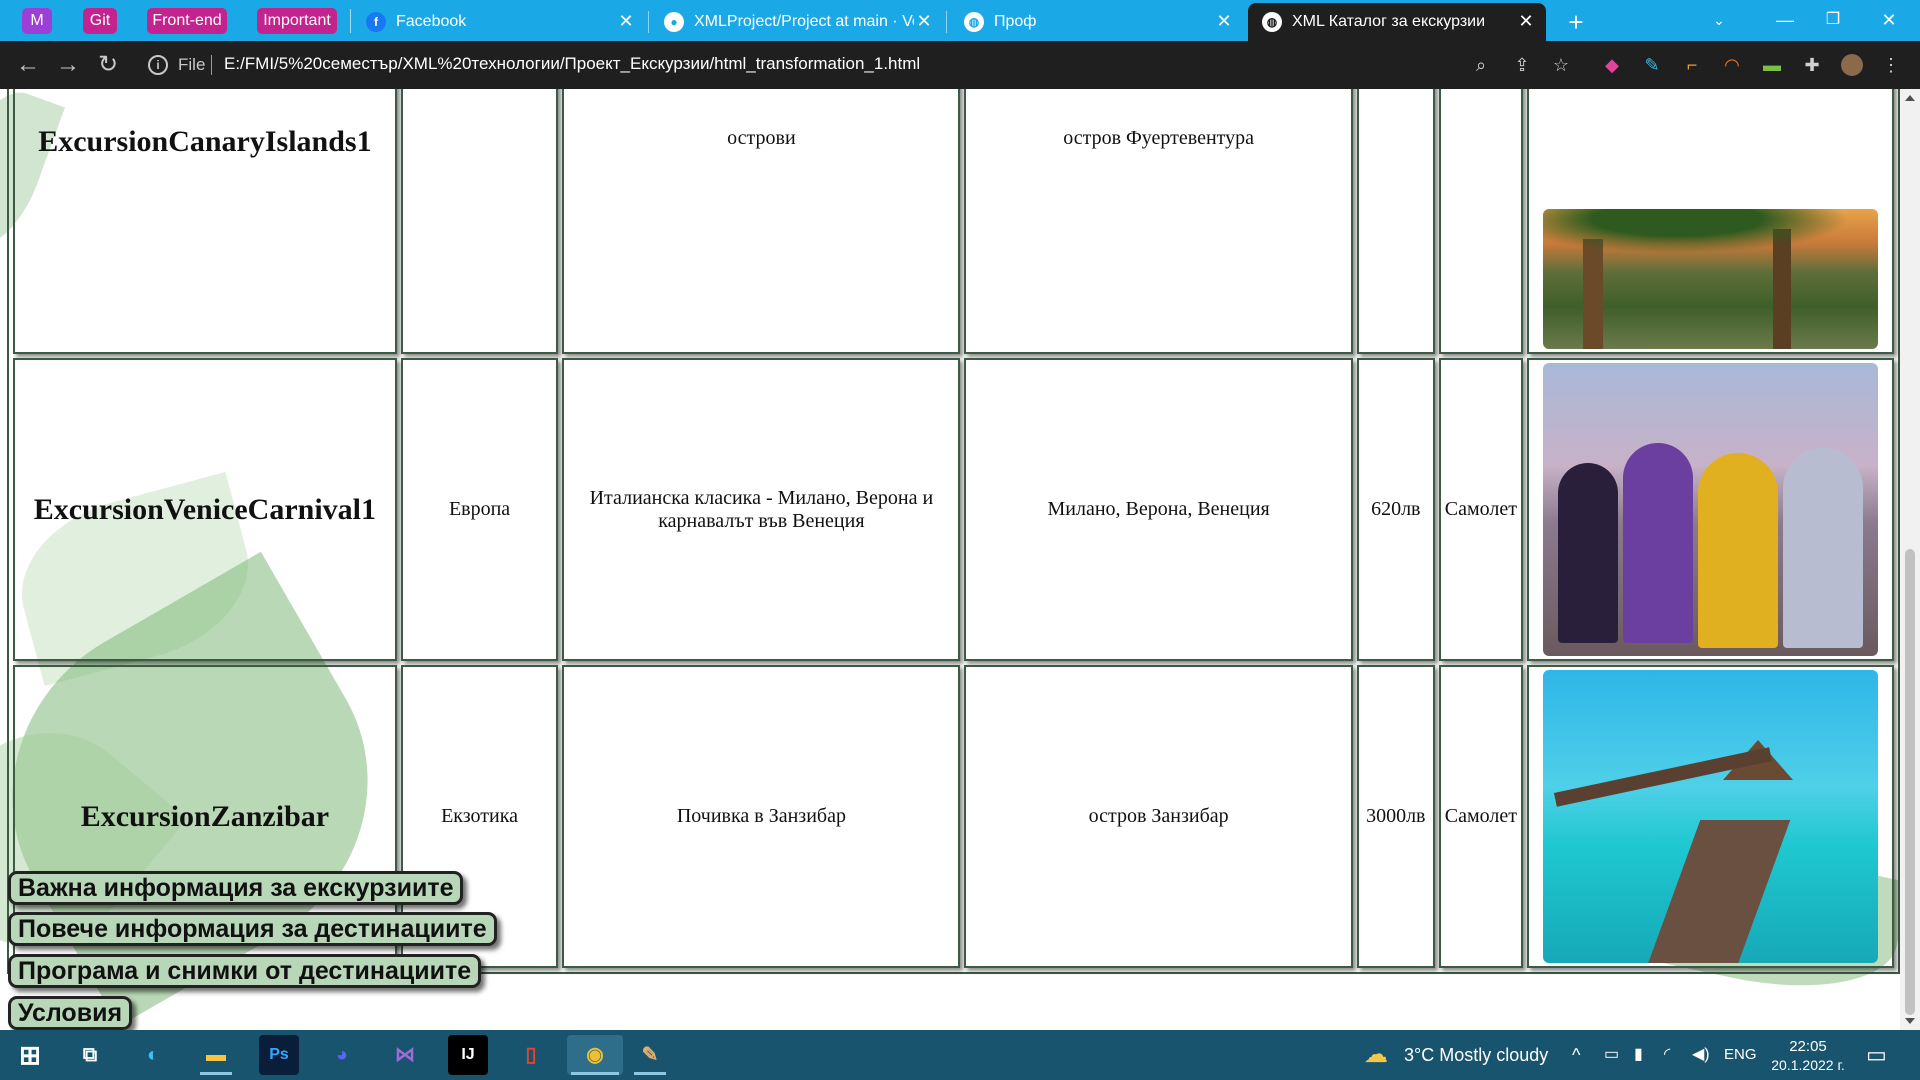 This screenshot has height=1080, width=1920. I want to click on excursion-region, so click(479, 221).